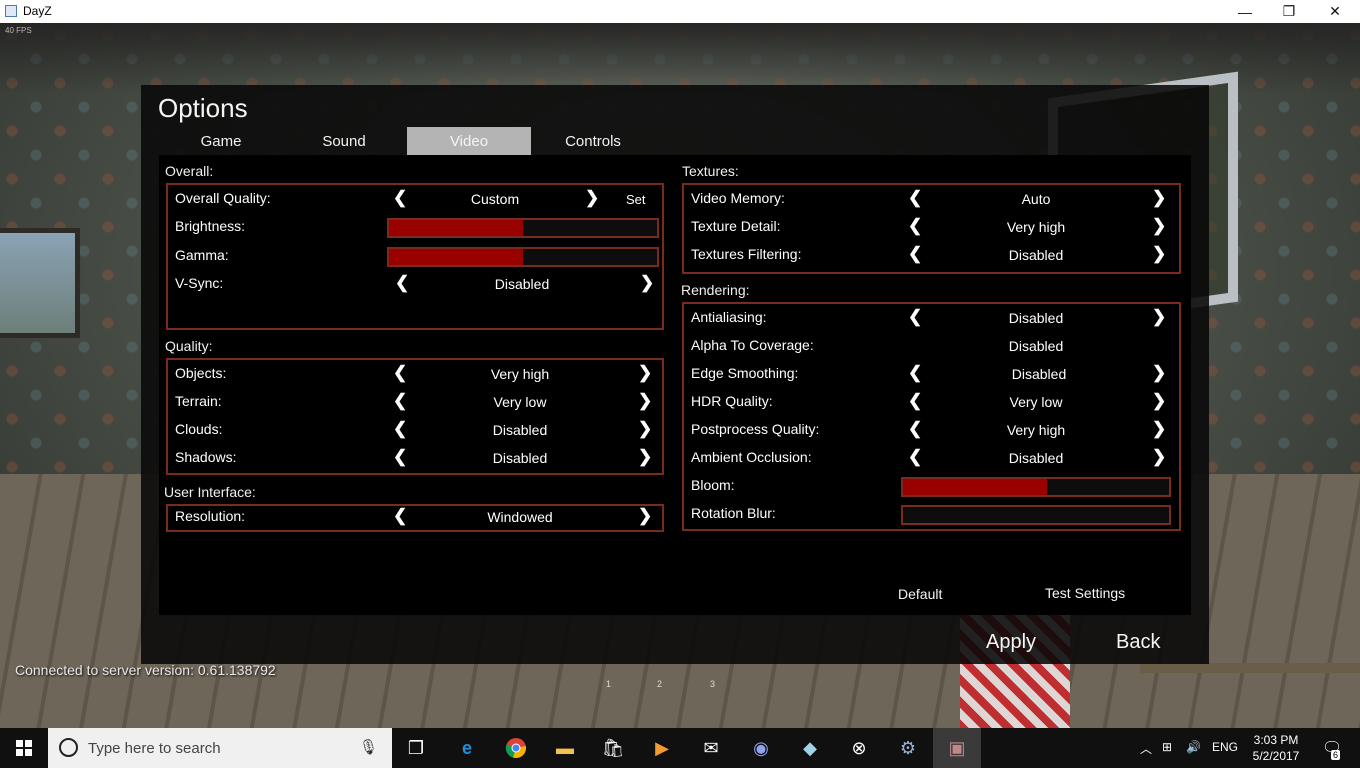 Image resolution: width=1360 pixels, height=768 pixels. Describe the element at coordinates (931, 255) in the screenshot. I see `textures-filtering-row: Textures Filtering: ❮ Disabled ❯` at that location.